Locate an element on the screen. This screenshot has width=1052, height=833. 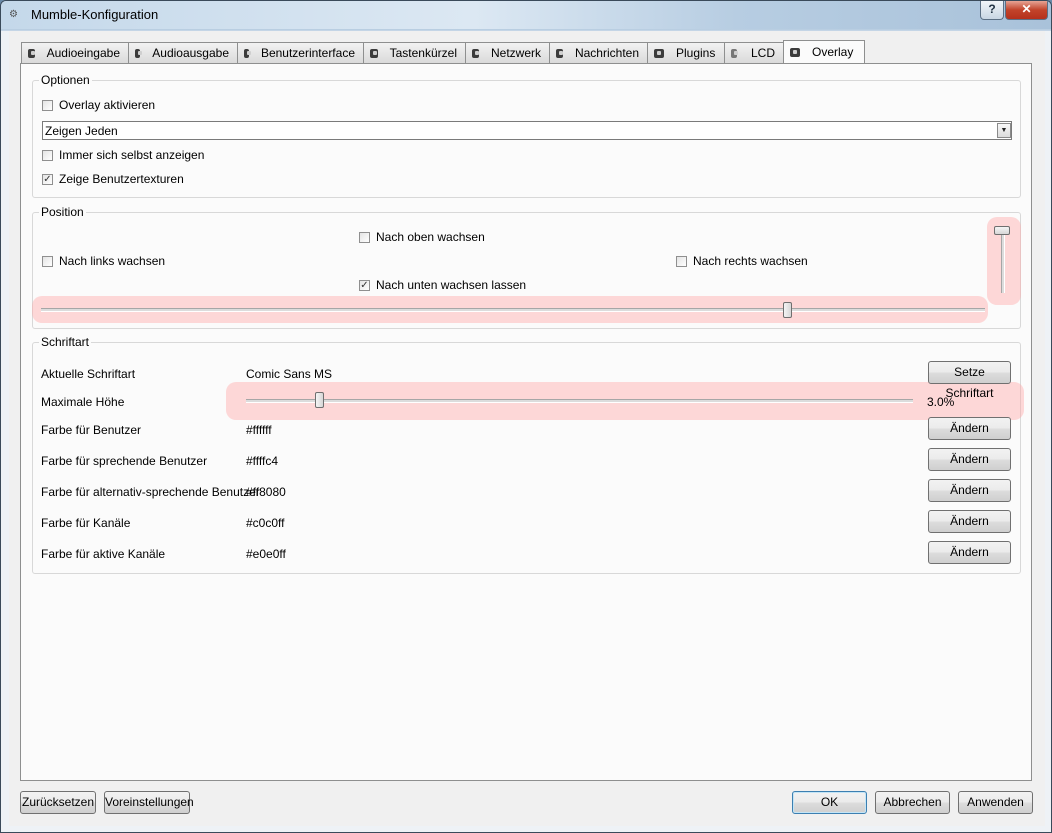
tab-audio-output: Audioausgabe is located at coordinates (183, 52).